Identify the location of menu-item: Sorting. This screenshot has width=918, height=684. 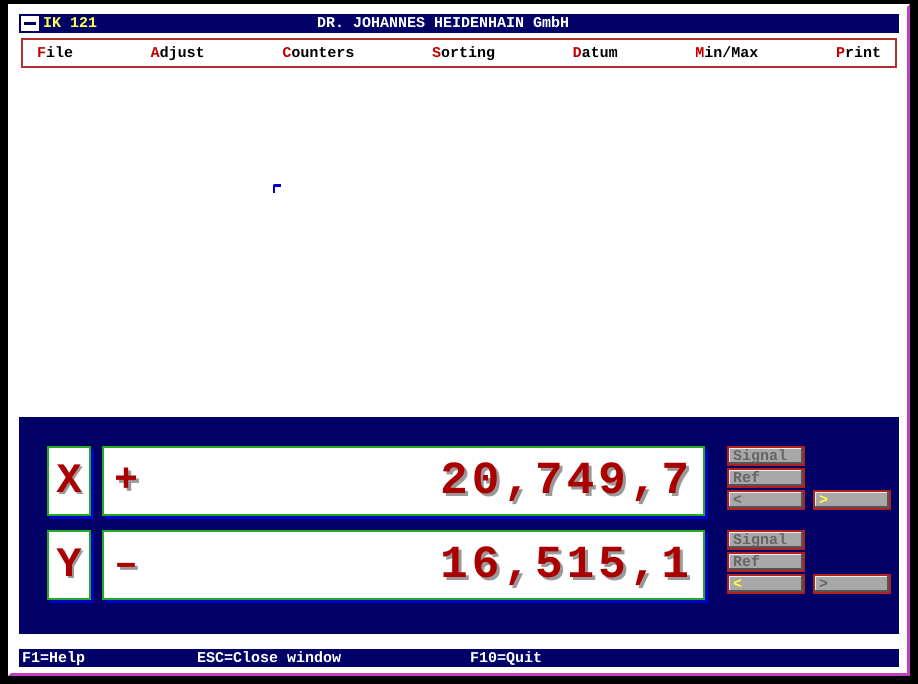
(463, 53).